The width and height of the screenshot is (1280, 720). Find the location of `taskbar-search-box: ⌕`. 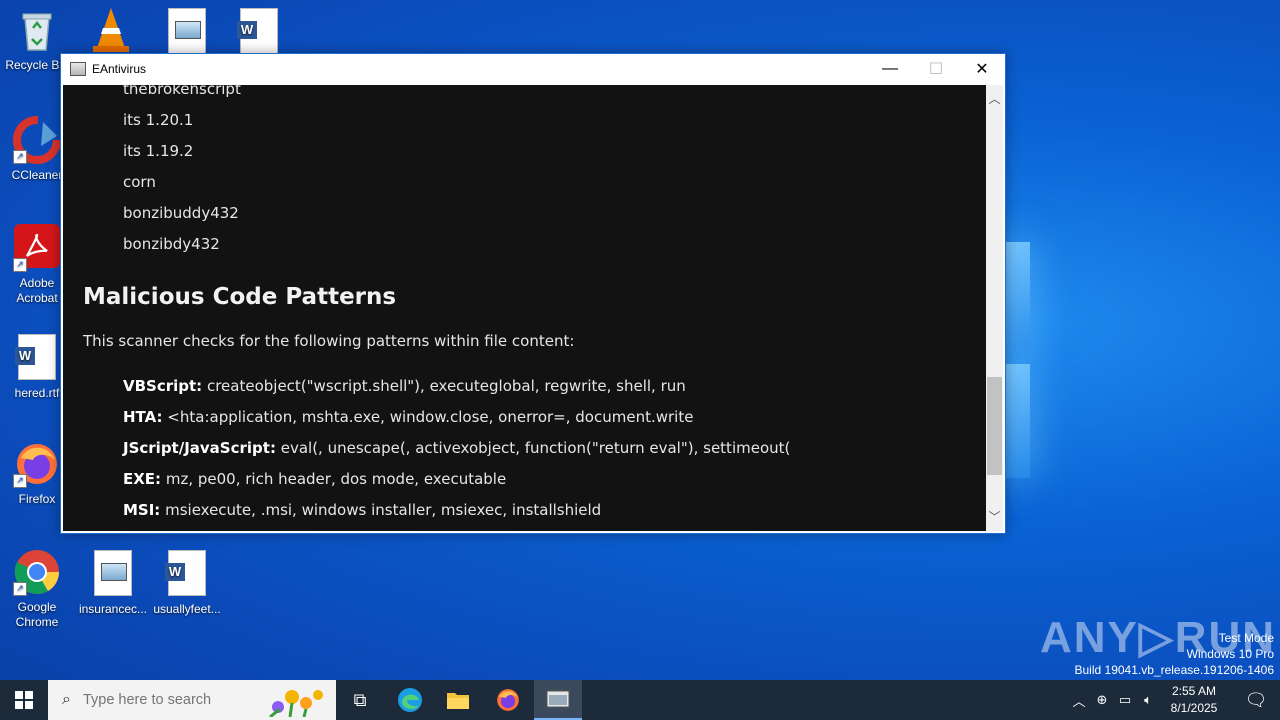

taskbar-search-box: ⌕ is located at coordinates (192, 700).